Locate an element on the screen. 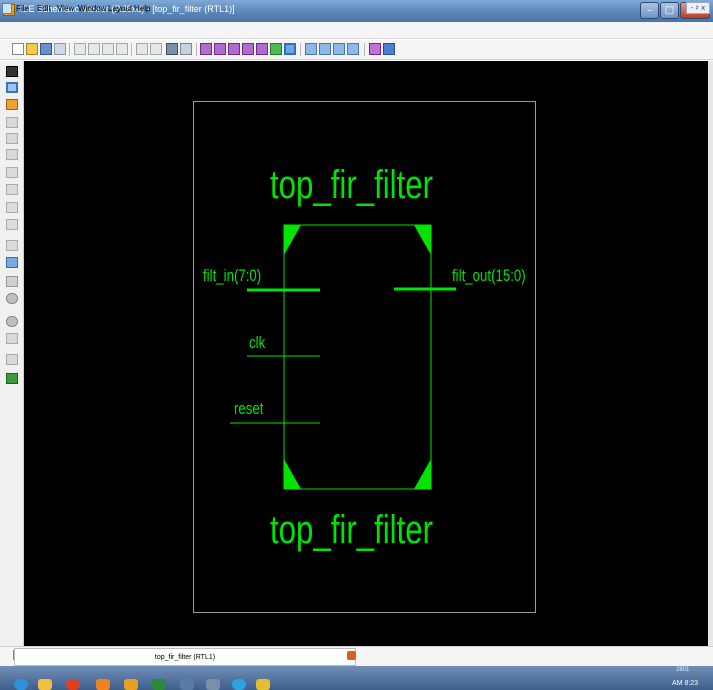 Image resolution: width=713 pixels, height=690 pixels. tab-top-fir-filter: top_fir_filter (RTL1) is located at coordinates (185, 657).